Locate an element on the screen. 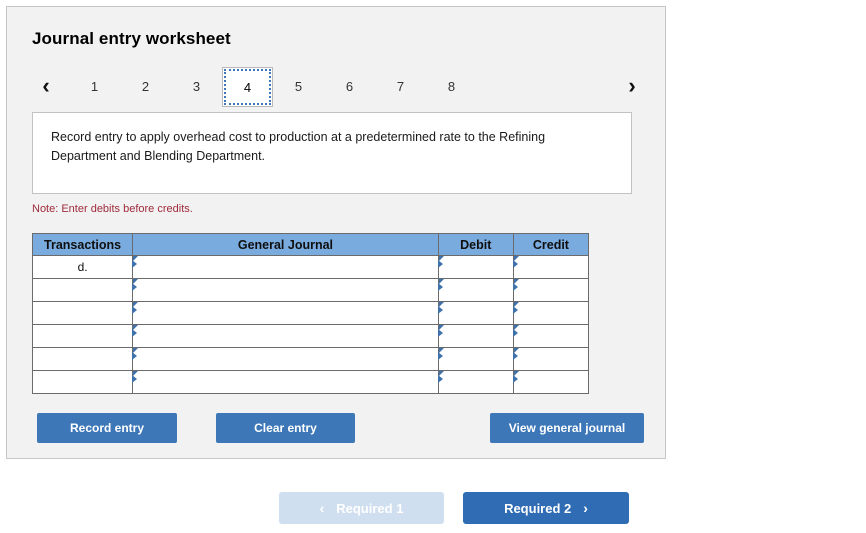  column-header-general-journal: General Journal is located at coordinates (285, 244).